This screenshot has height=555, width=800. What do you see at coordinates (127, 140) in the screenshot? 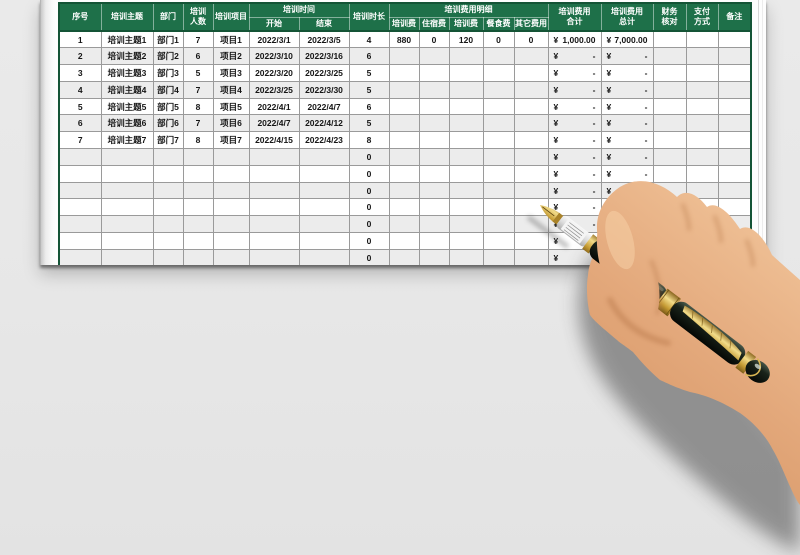
I see `cell-topic: 培训主题7` at bounding box center [127, 140].